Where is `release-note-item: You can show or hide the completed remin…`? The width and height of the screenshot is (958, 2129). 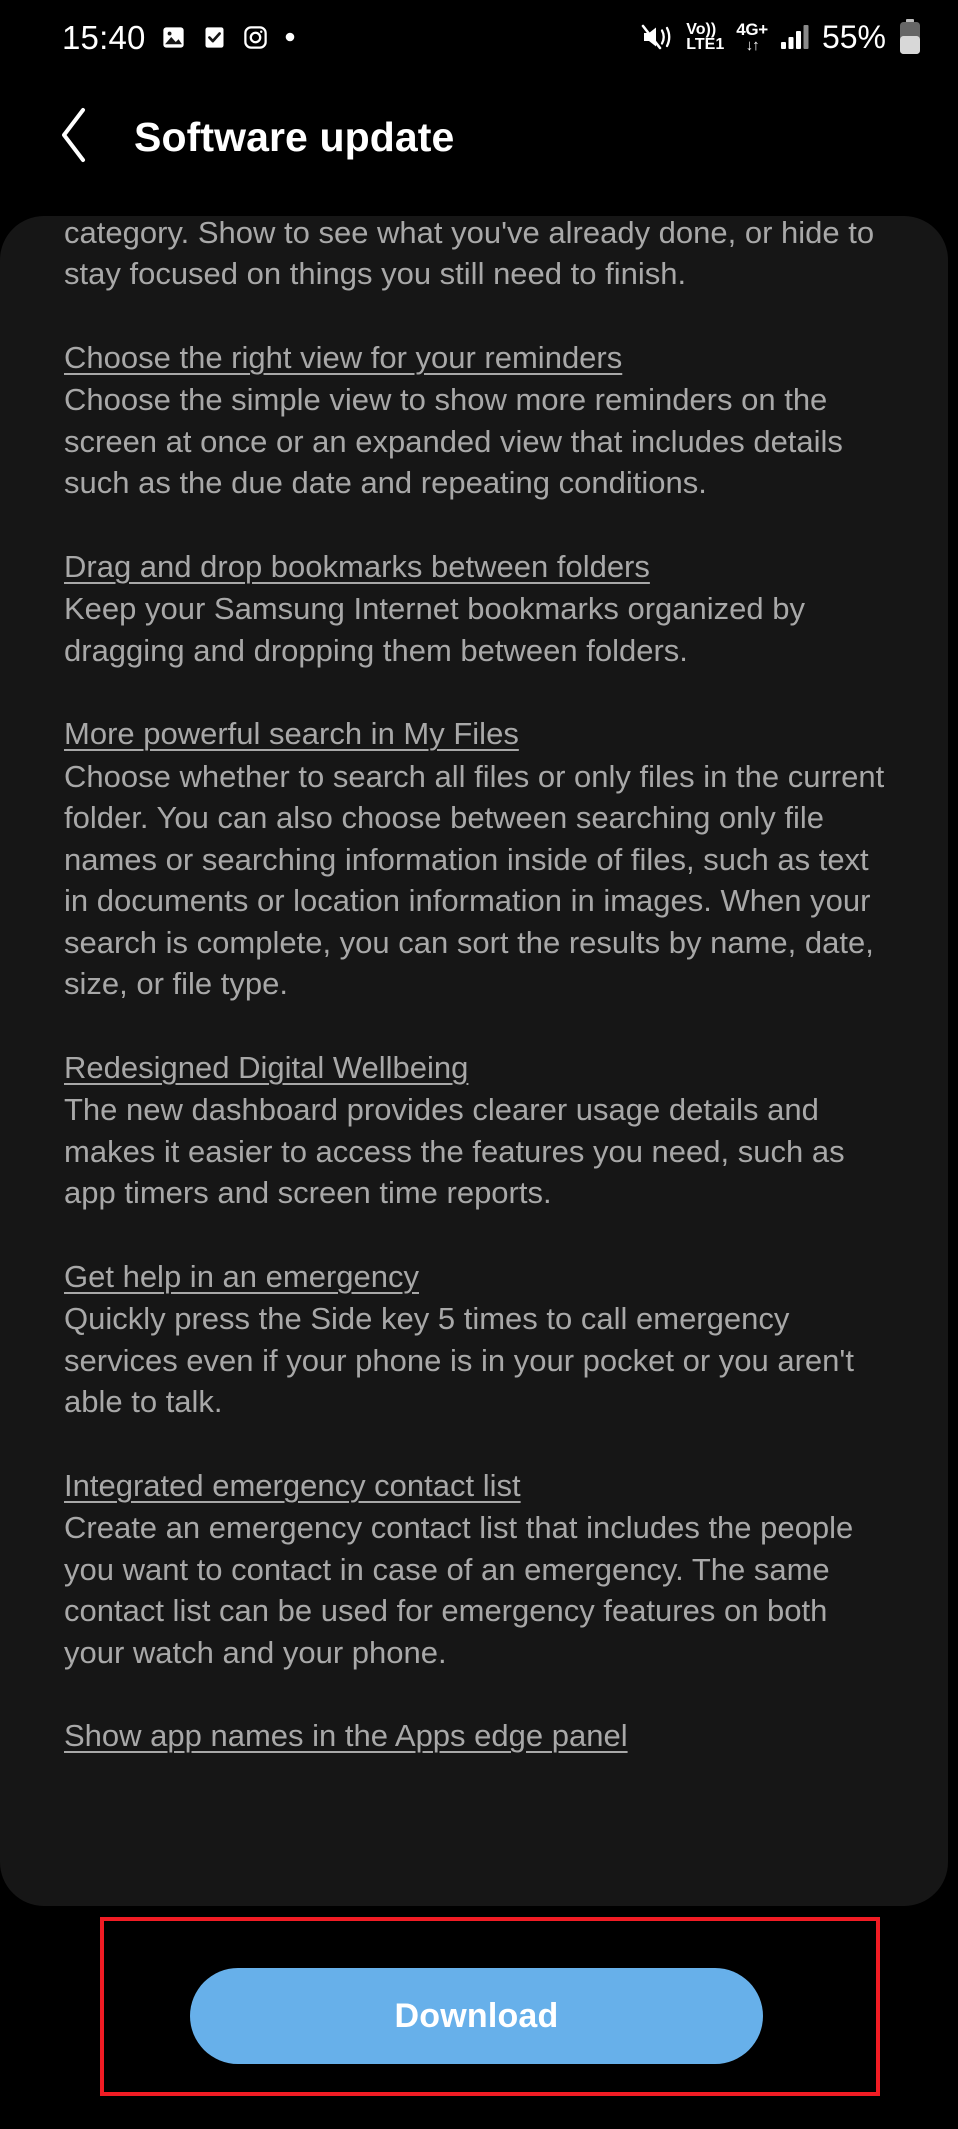
release-note-item: You can show or hide the completed remin… is located at coordinates (476, 255).